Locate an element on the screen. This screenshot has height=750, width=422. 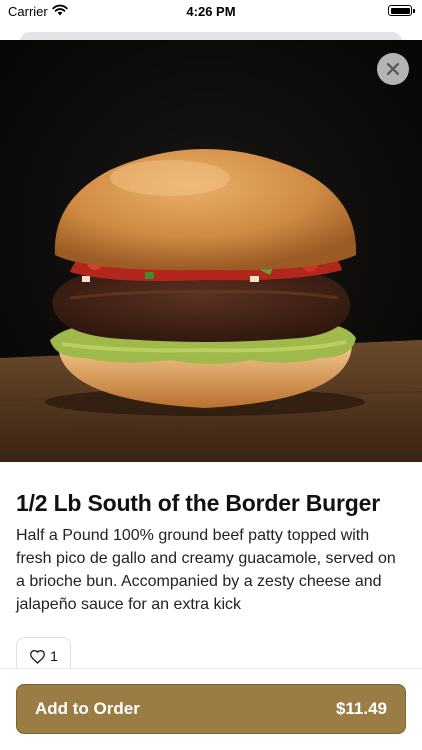
add-to-order-button: Add to Order $11.49 is located at coordinates (211, 709).